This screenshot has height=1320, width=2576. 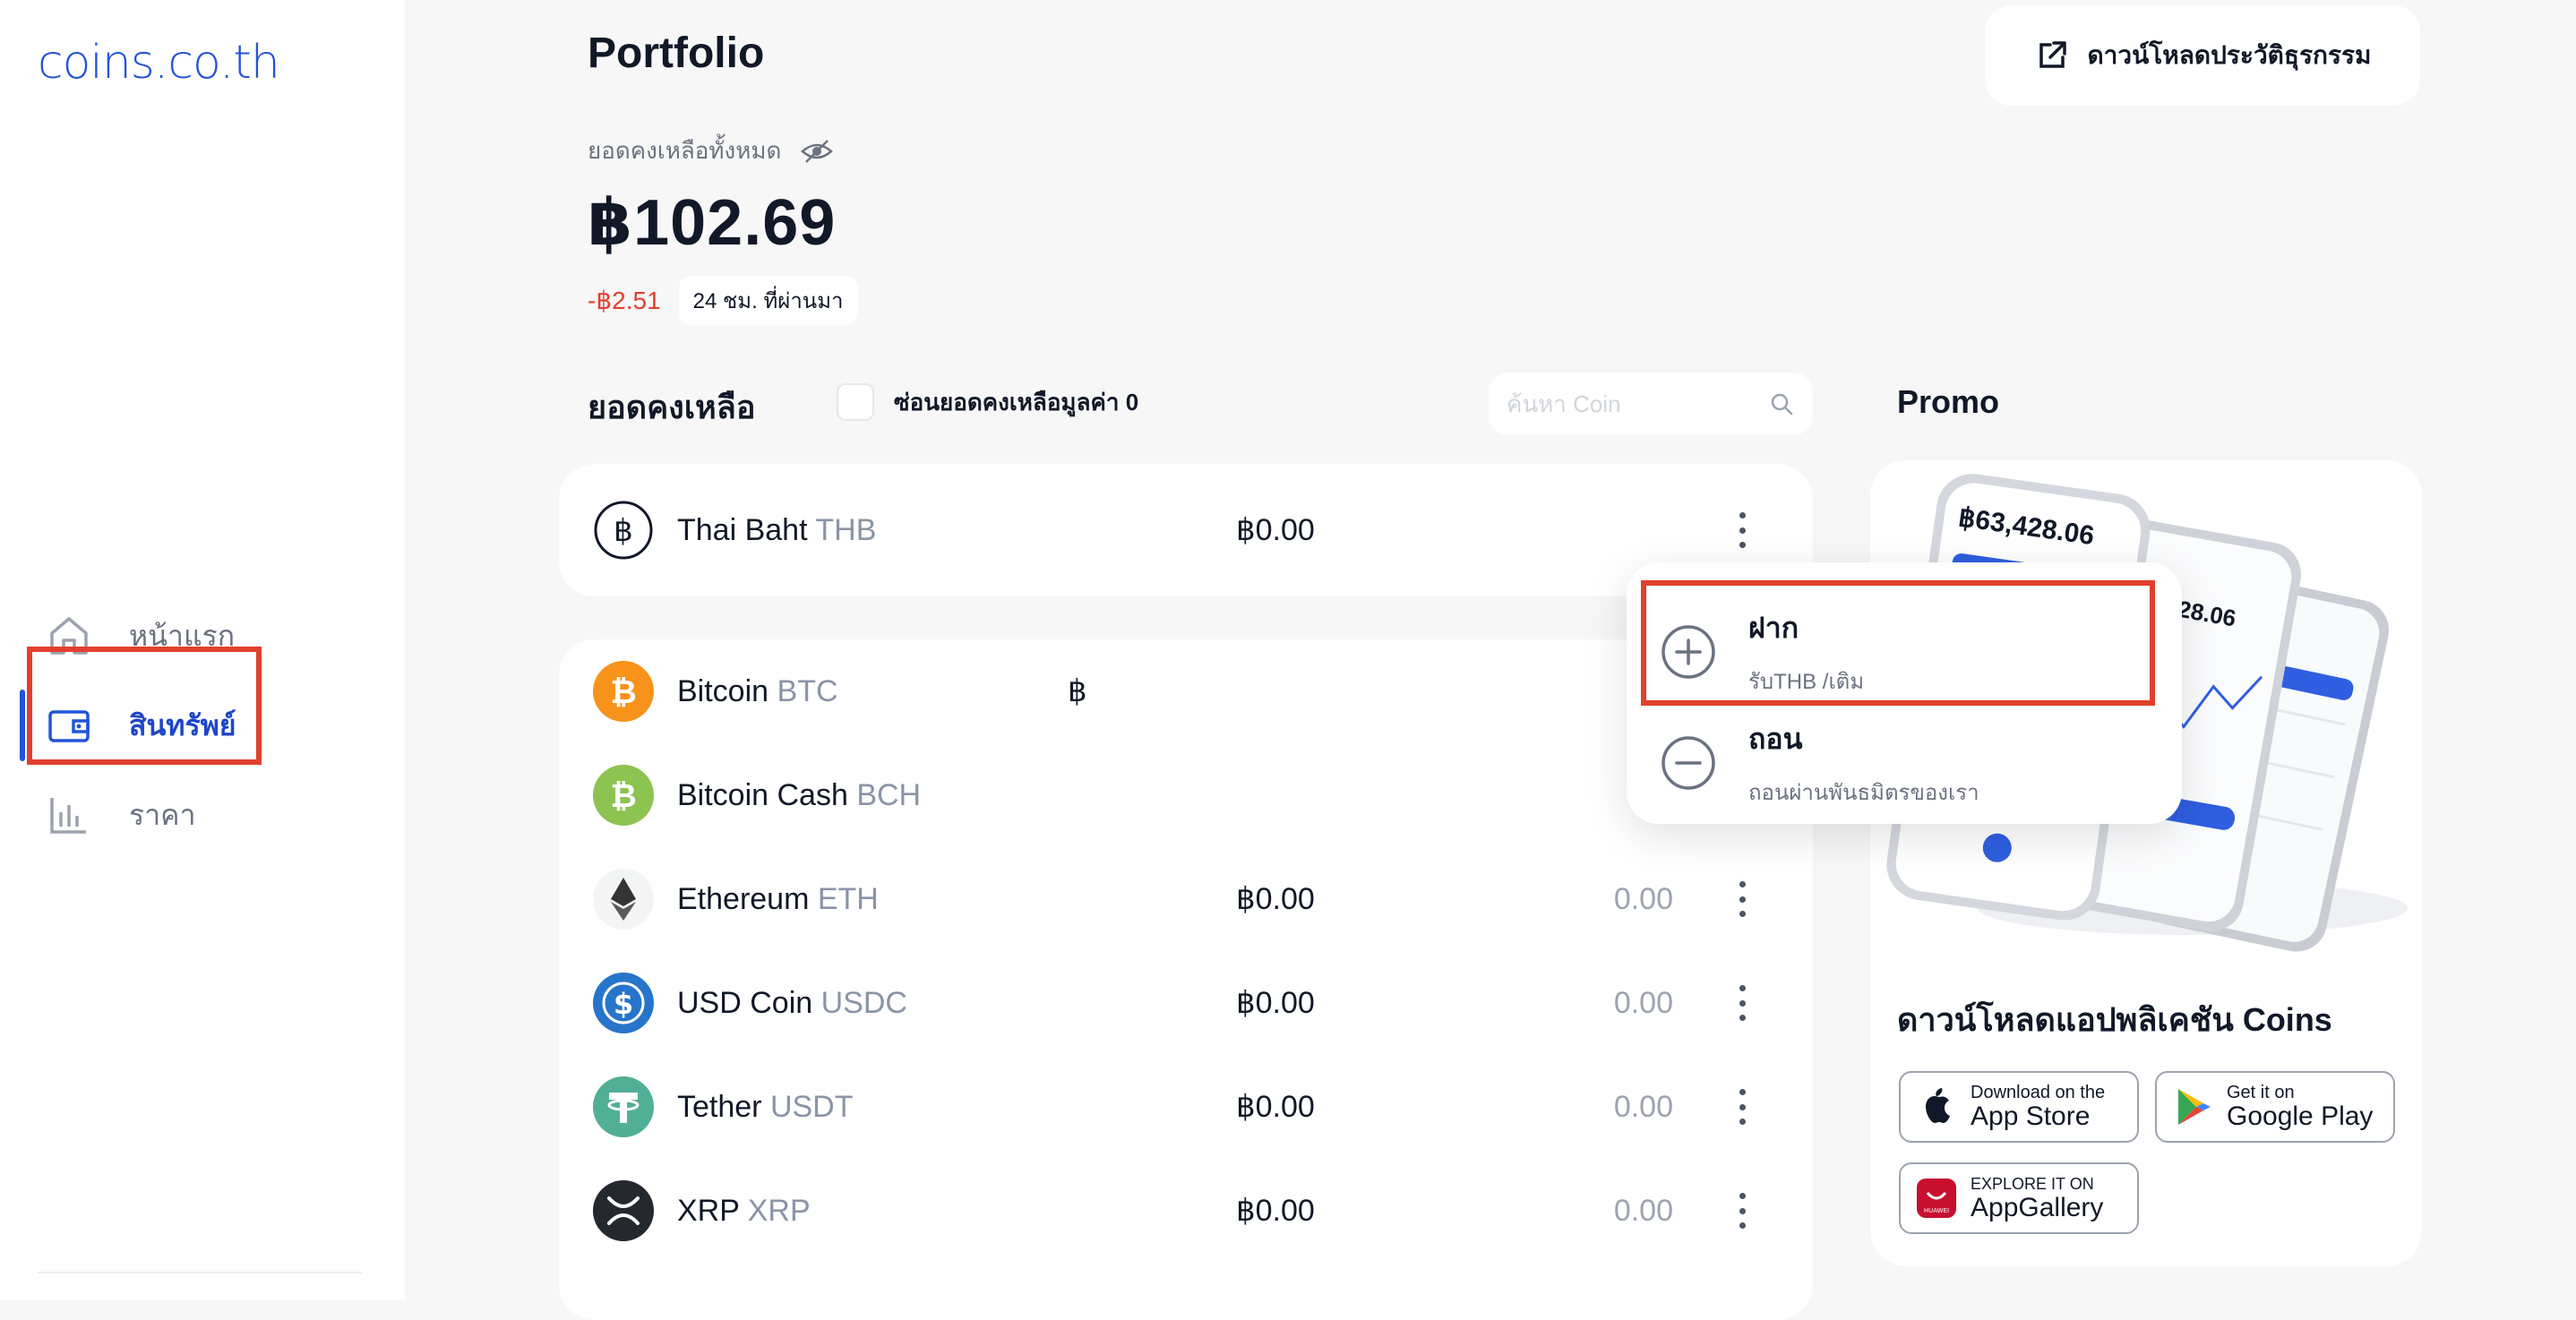 I want to click on asset-row-btc: ₿ Bitcoin BTC ฿, so click(x=1186, y=691).